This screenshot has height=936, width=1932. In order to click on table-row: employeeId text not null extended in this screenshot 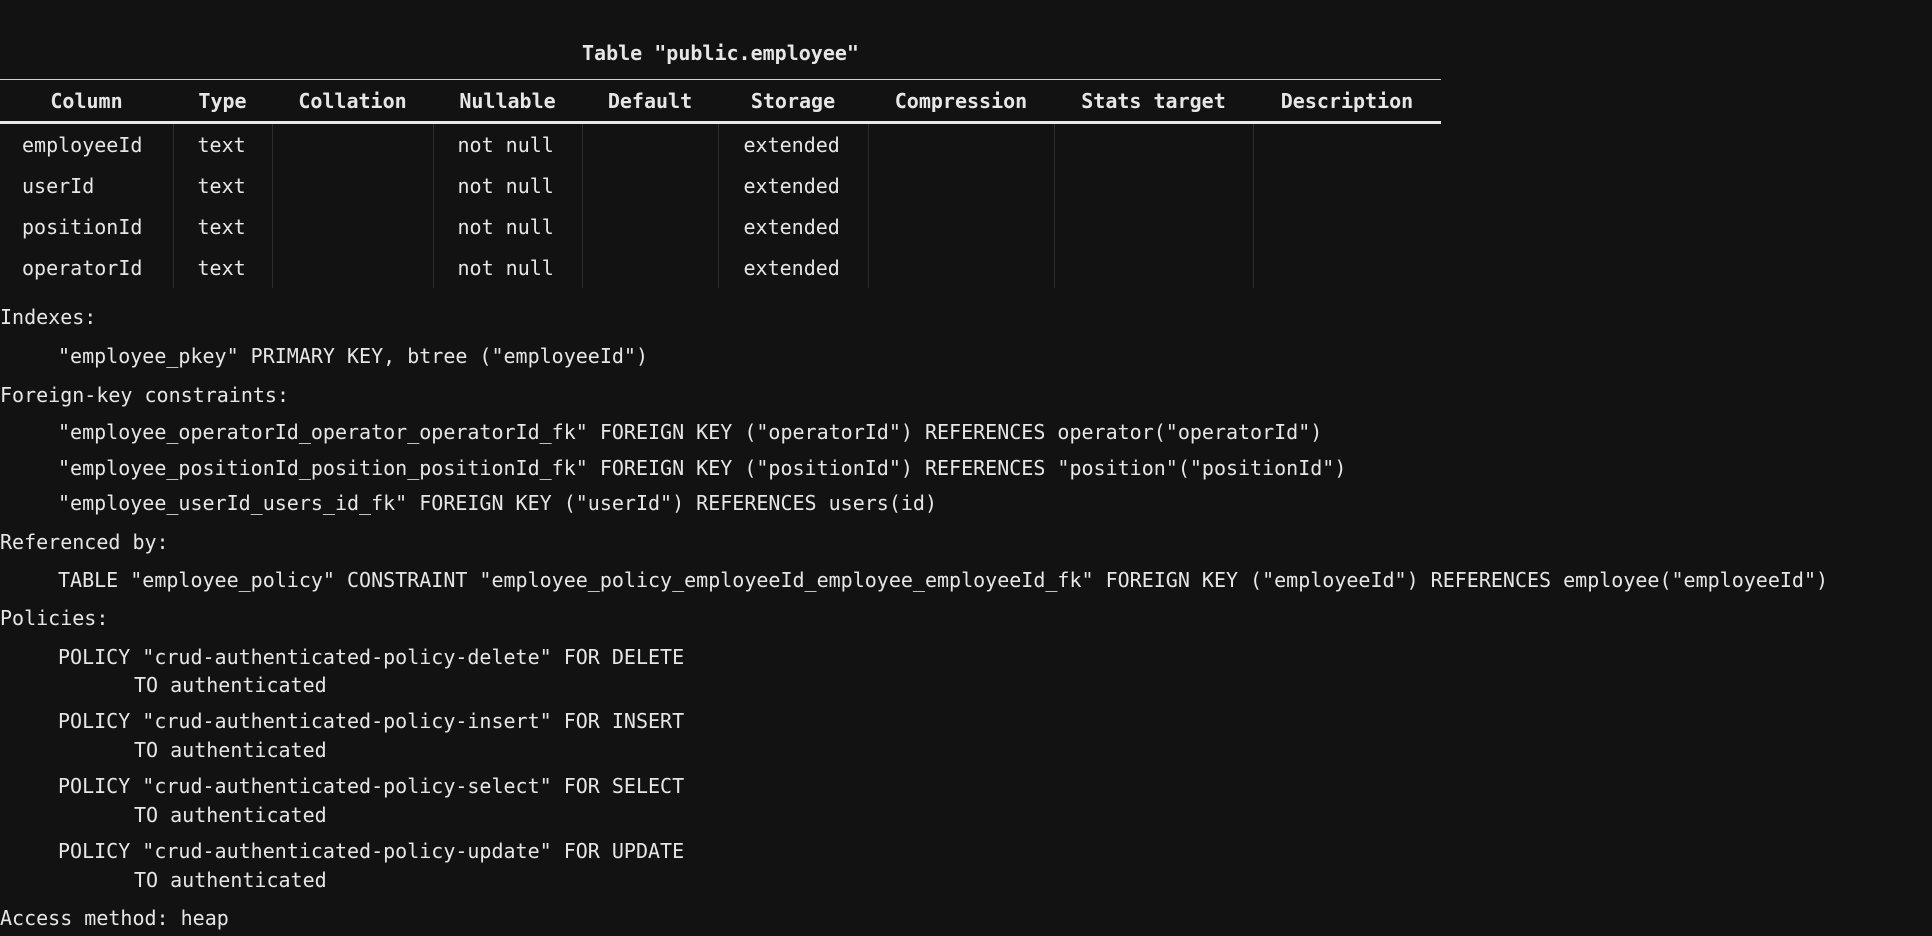, I will do `click(720, 144)`.